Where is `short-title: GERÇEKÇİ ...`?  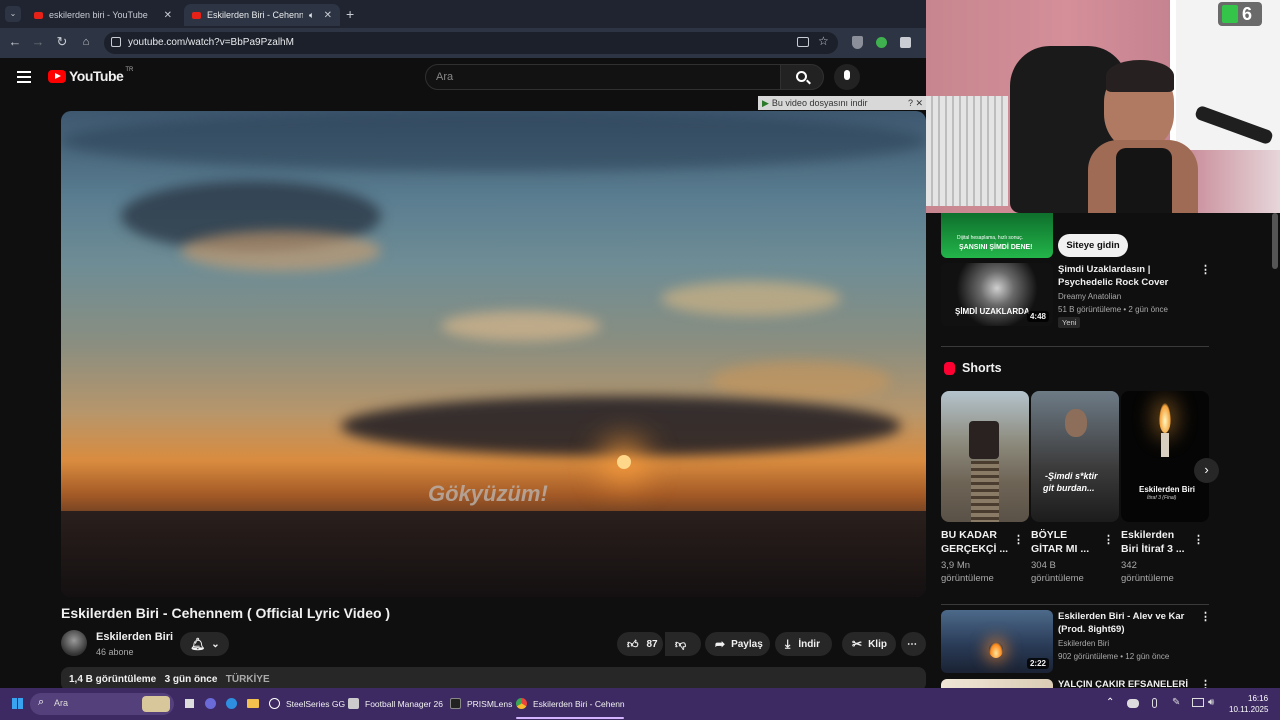 short-title: GERÇEKÇİ ... is located at coordinates (974, 549).